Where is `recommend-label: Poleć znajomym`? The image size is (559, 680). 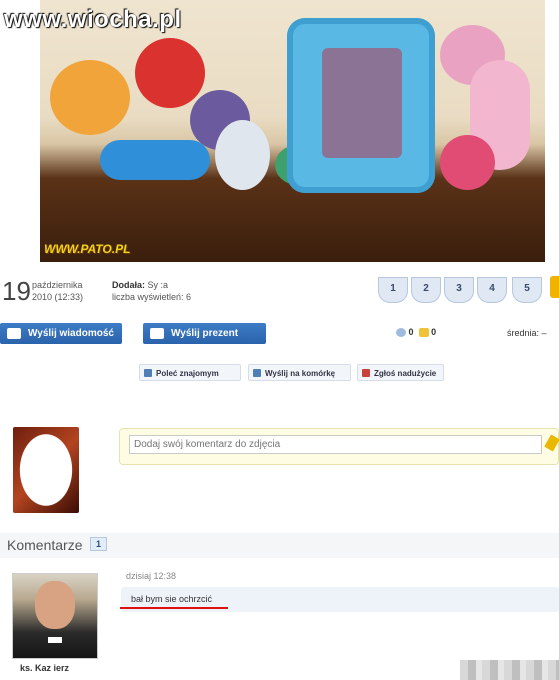 recommend-label: Poleć znajomym is located at coordinates (187, 373).